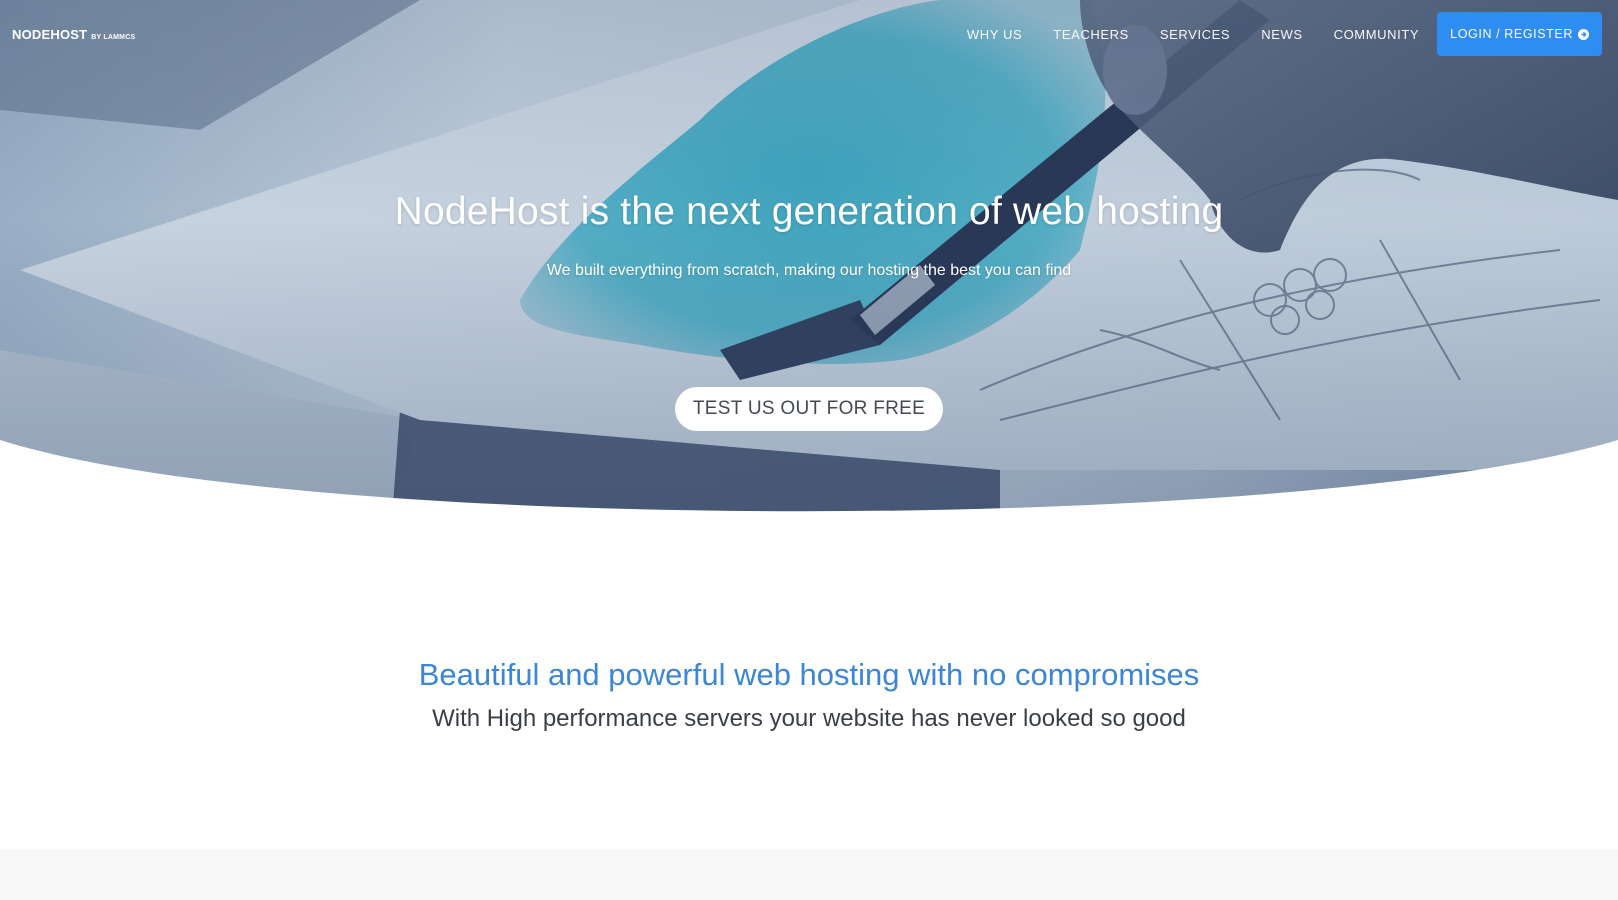 This screenshot has width=1618, height=900. Describe the element at coordinates (1583, 34) in the screenshot. I see `arrow-circle-right-icon` at that location.